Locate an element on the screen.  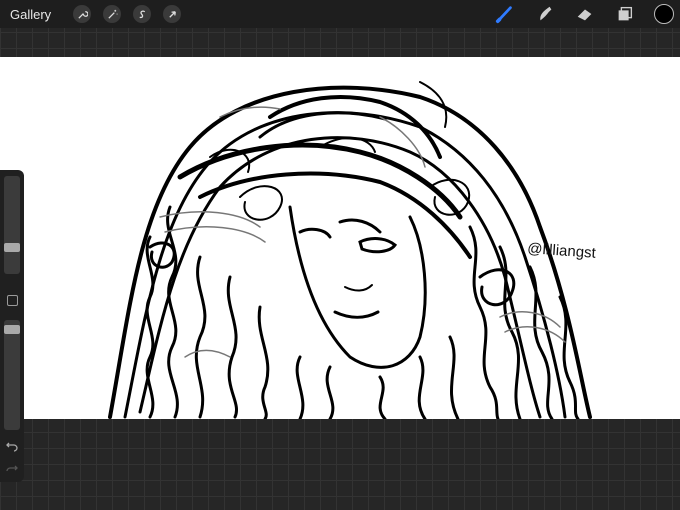
brush-size-thumb is located at coordinates (12, 247).